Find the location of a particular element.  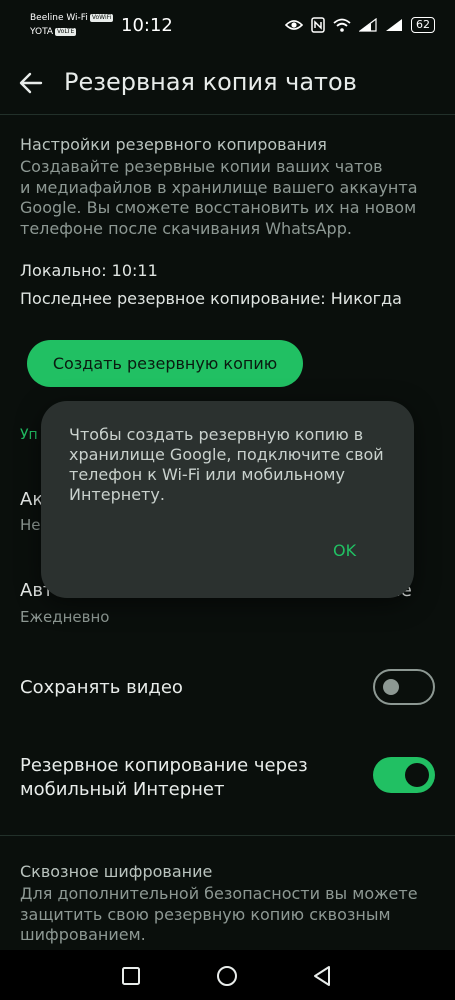

page-title: Резервная копия чатов is located at coordinates (210, 82).